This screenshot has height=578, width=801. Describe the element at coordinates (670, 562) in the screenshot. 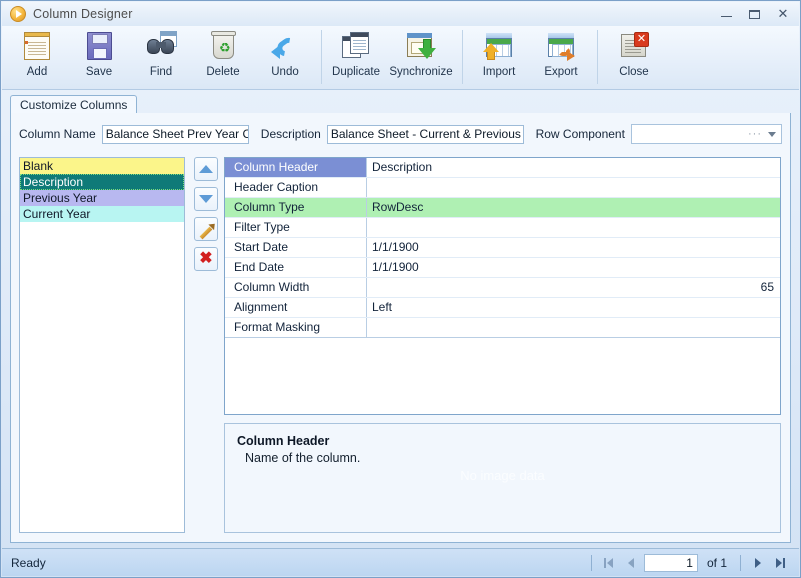

I see `page-number-input: 1` at that location.